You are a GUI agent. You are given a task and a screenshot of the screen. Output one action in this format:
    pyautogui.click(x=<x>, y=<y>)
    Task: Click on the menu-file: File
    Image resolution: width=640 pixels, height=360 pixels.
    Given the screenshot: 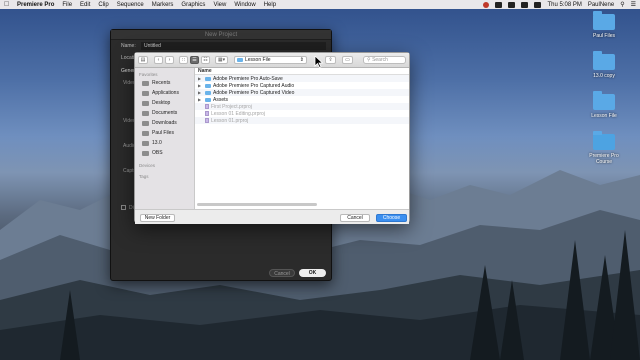 What is the action you would take?
    pyautogui.click(x=67, y=5)
    